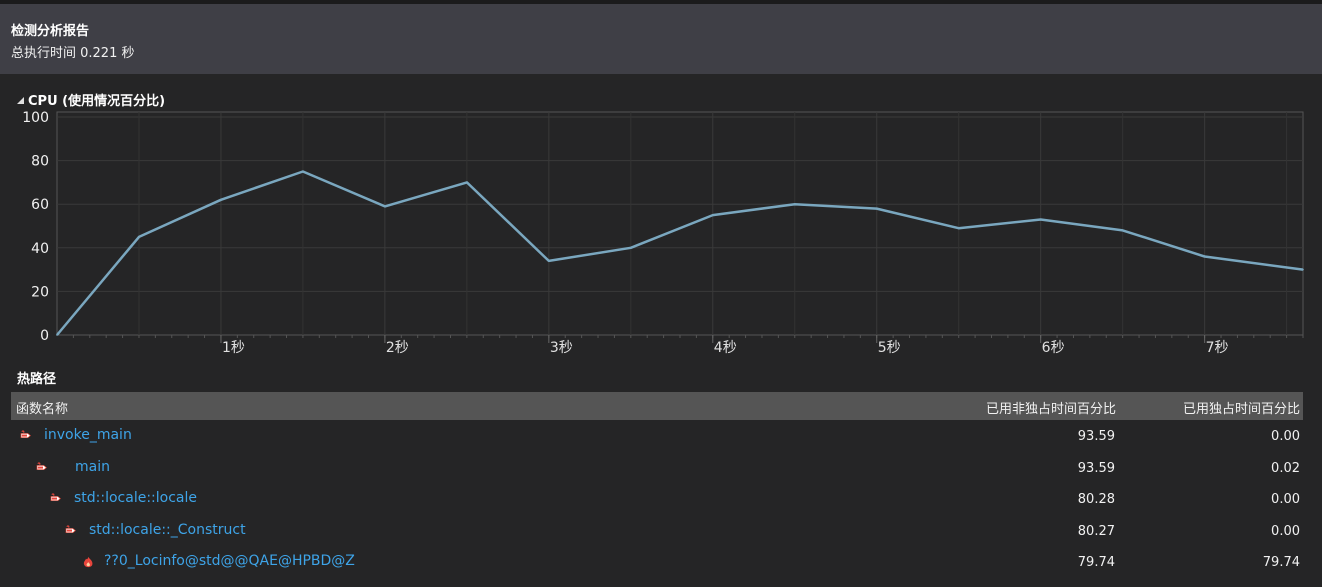 The width and height of the screenshot is (1322, 587). I want to click on y-tick-label: 0, so click(44, 336).